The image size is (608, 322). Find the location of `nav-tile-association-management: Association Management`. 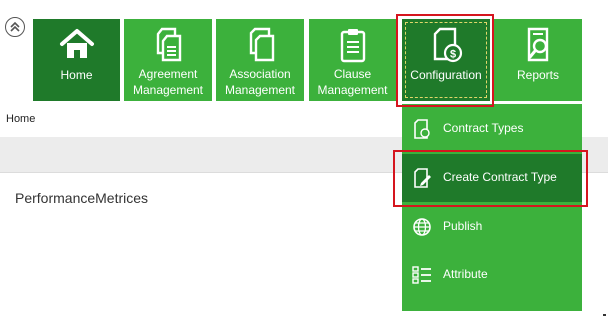

nav-tile-association-management: Association Management is located at coordinates (260, 60).